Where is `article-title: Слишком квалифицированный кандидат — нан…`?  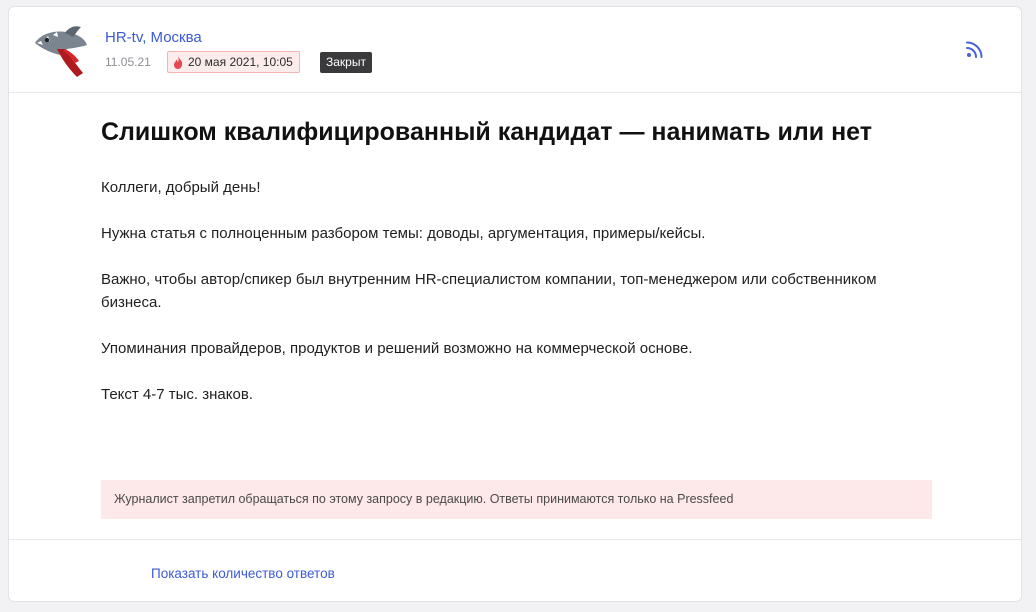 article-title: Слишком квалифицированный кандидат — нан… is located at coordinates (486, 132).